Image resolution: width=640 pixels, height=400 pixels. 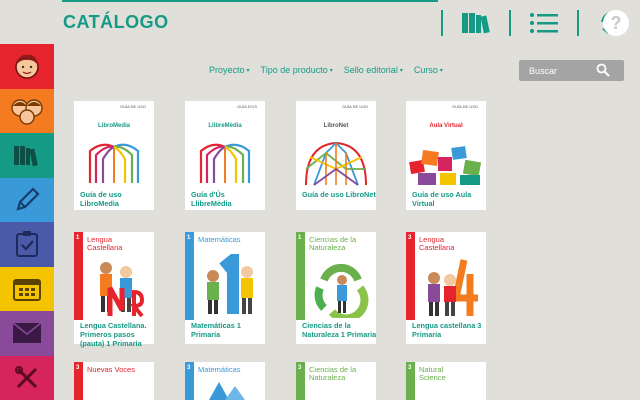 What do you see at coordinates (564, 70) in the screenshot?
I see `search-input` at bounding box center [564, 70].